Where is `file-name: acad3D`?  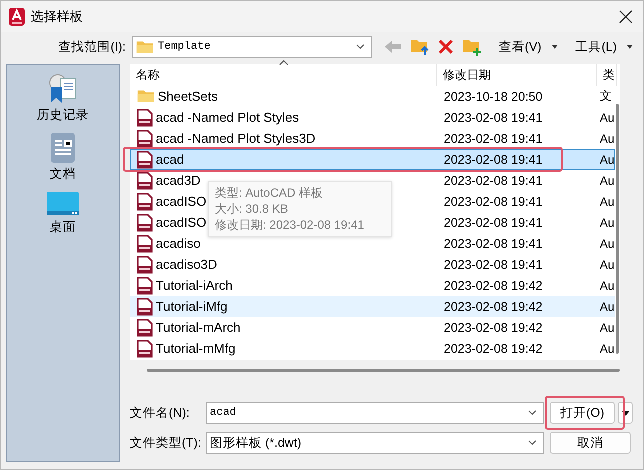 file-name: acad3D is located at coordinates (178, 180).